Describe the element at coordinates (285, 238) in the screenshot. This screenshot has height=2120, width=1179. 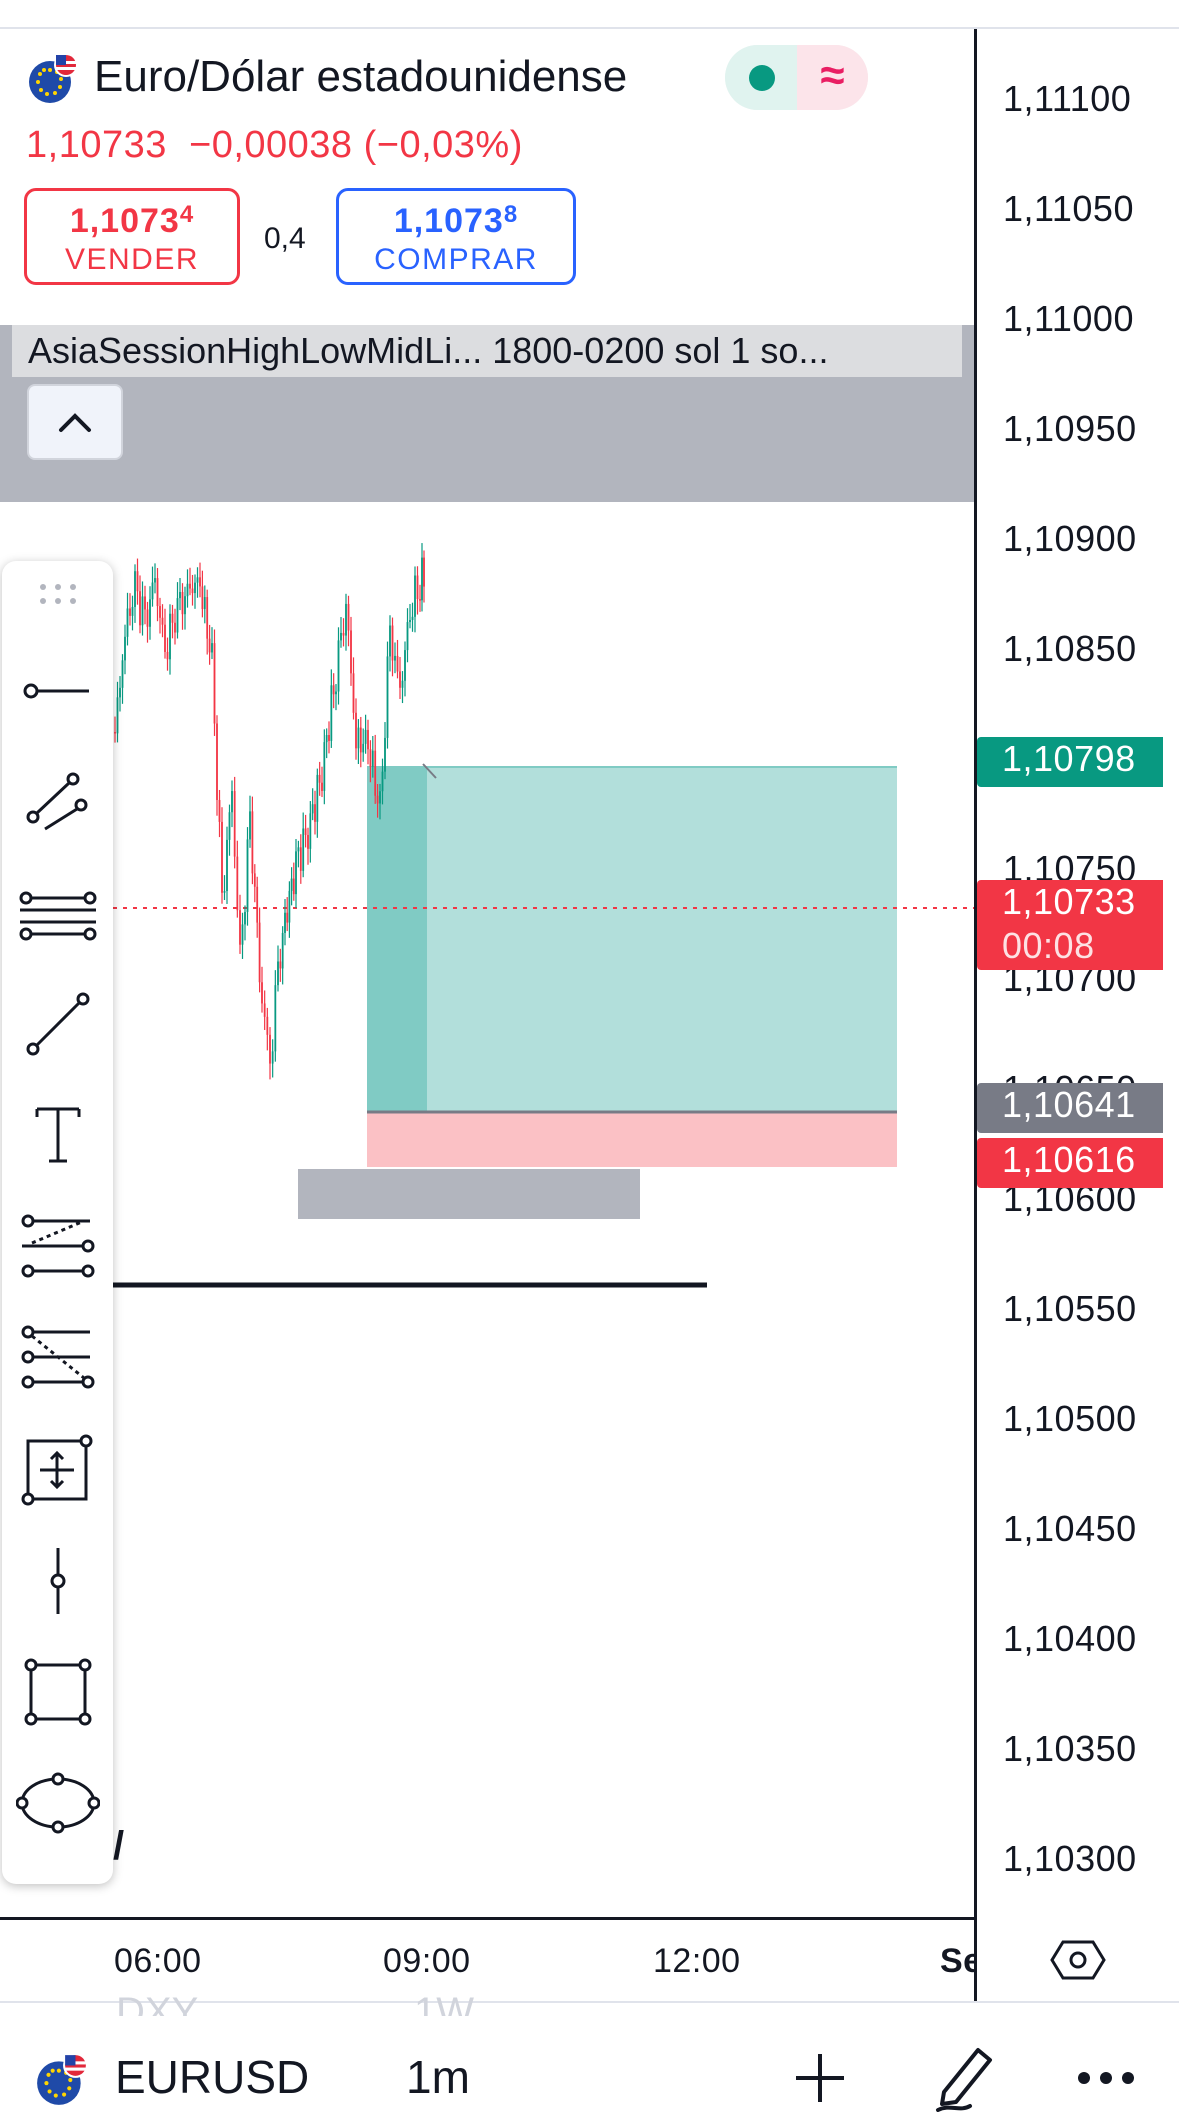
I see `spread-value: 0,4` at that location.